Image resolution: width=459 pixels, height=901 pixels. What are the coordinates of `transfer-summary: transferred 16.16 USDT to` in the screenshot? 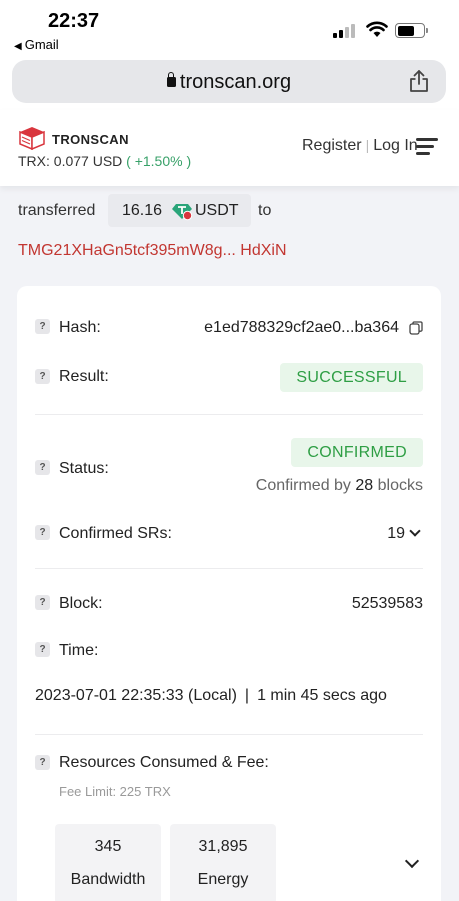 It's located at (168, 211).